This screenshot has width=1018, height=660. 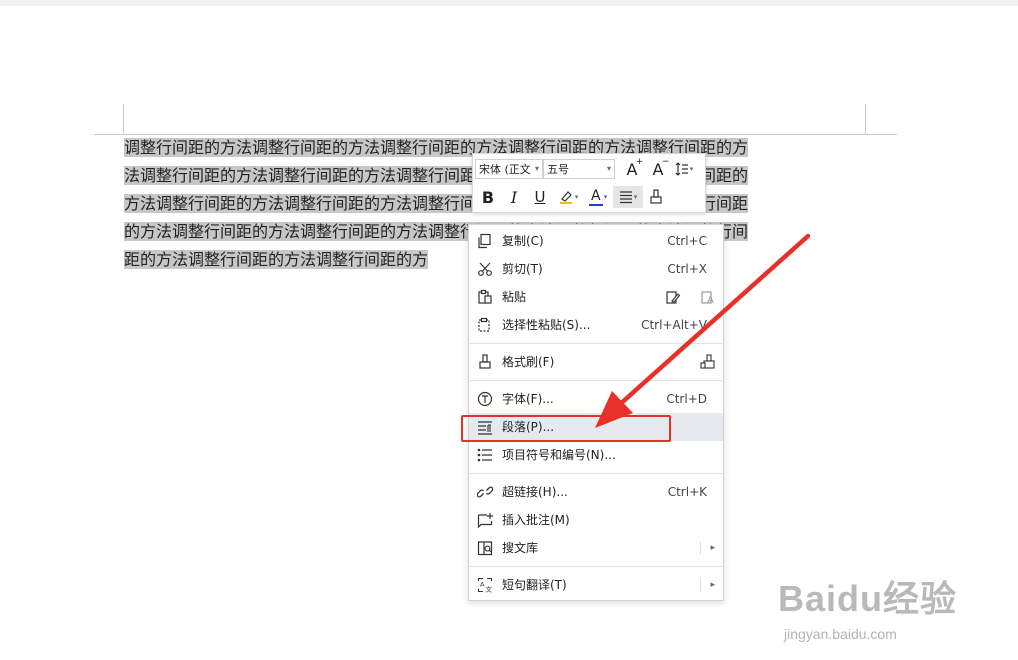 I want to click on watermark-logo: Baidu经验 jingyan.baidu.com, so click(x=873, y=612).